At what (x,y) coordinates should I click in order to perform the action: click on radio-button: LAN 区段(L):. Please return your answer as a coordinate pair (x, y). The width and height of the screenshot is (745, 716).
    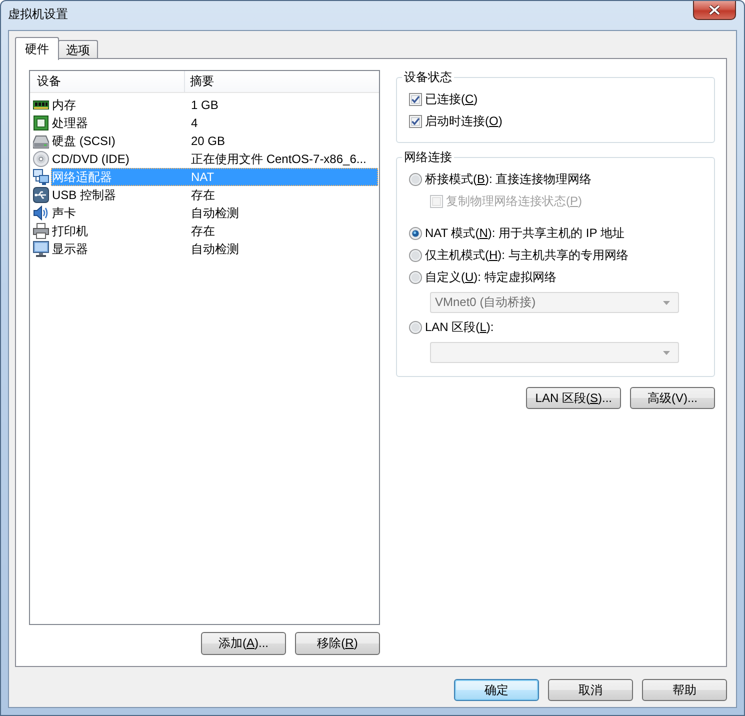
    Looking at the image, I should click on (557, 327).